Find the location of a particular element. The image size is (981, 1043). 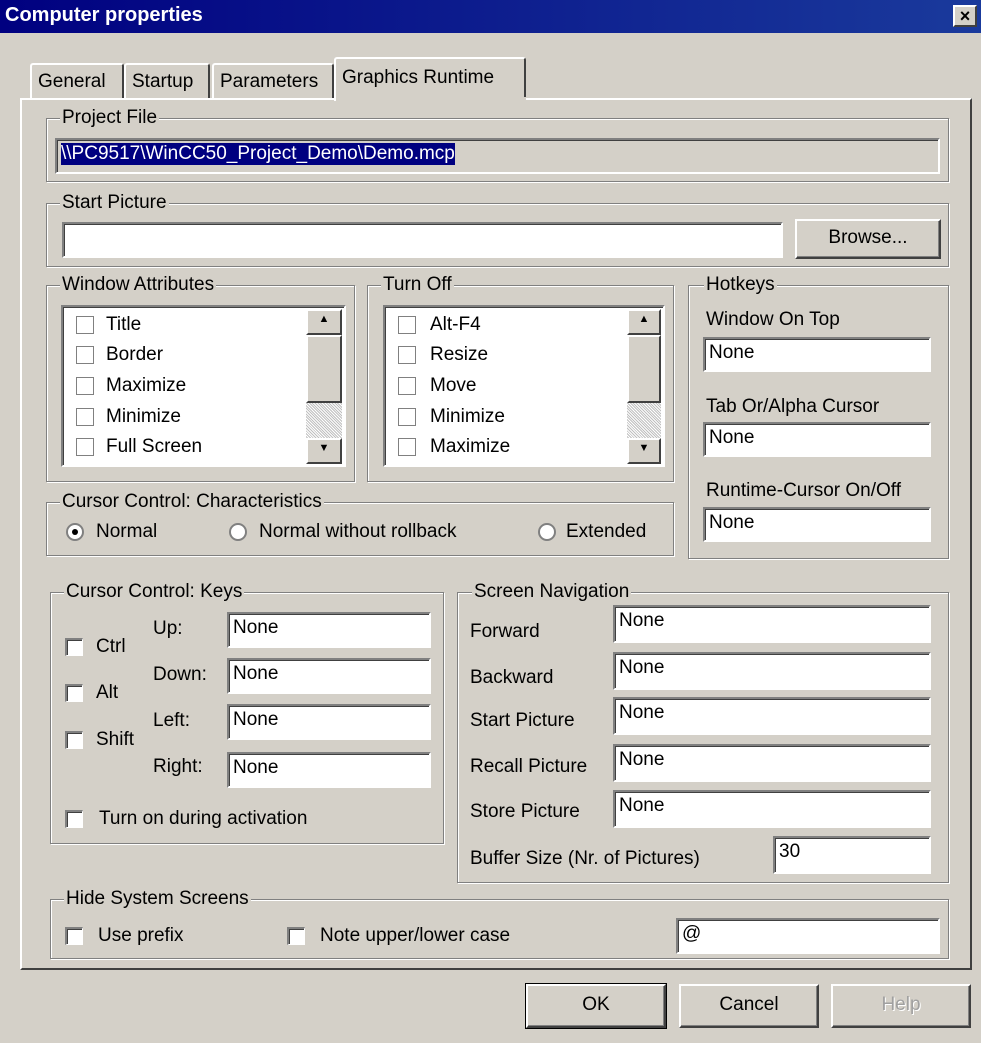

left-key-value: None is located at coordinates (256, 719).